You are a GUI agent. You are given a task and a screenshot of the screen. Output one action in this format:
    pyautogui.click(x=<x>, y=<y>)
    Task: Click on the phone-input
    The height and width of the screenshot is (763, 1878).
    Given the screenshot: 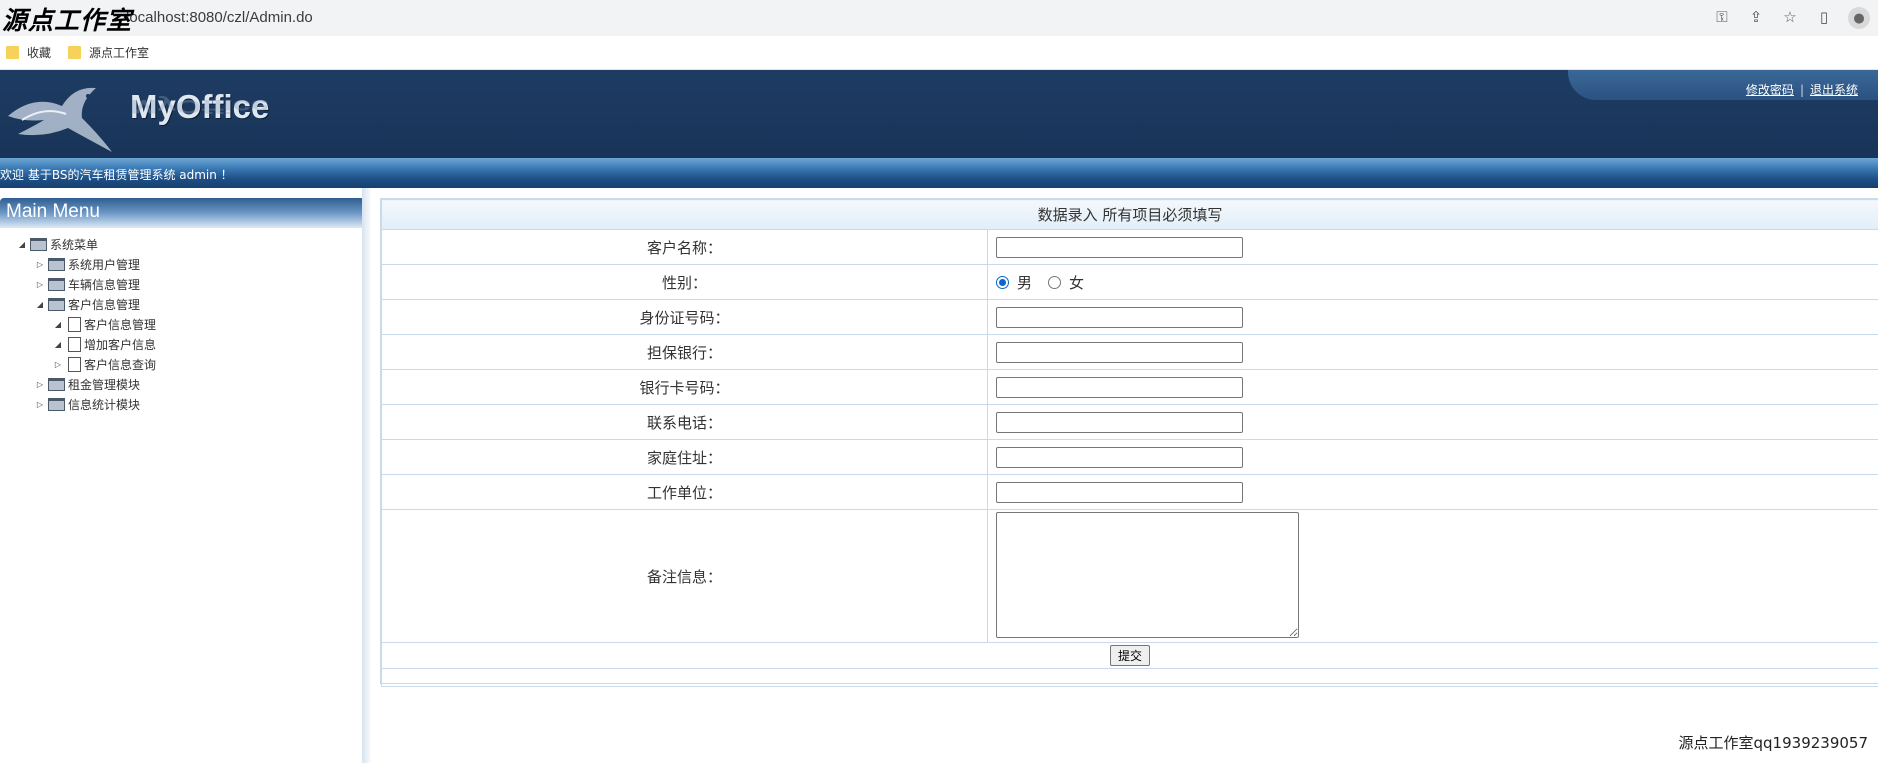 What is the action you would take?
    pyautogui.click(x=1119, y=422)
    